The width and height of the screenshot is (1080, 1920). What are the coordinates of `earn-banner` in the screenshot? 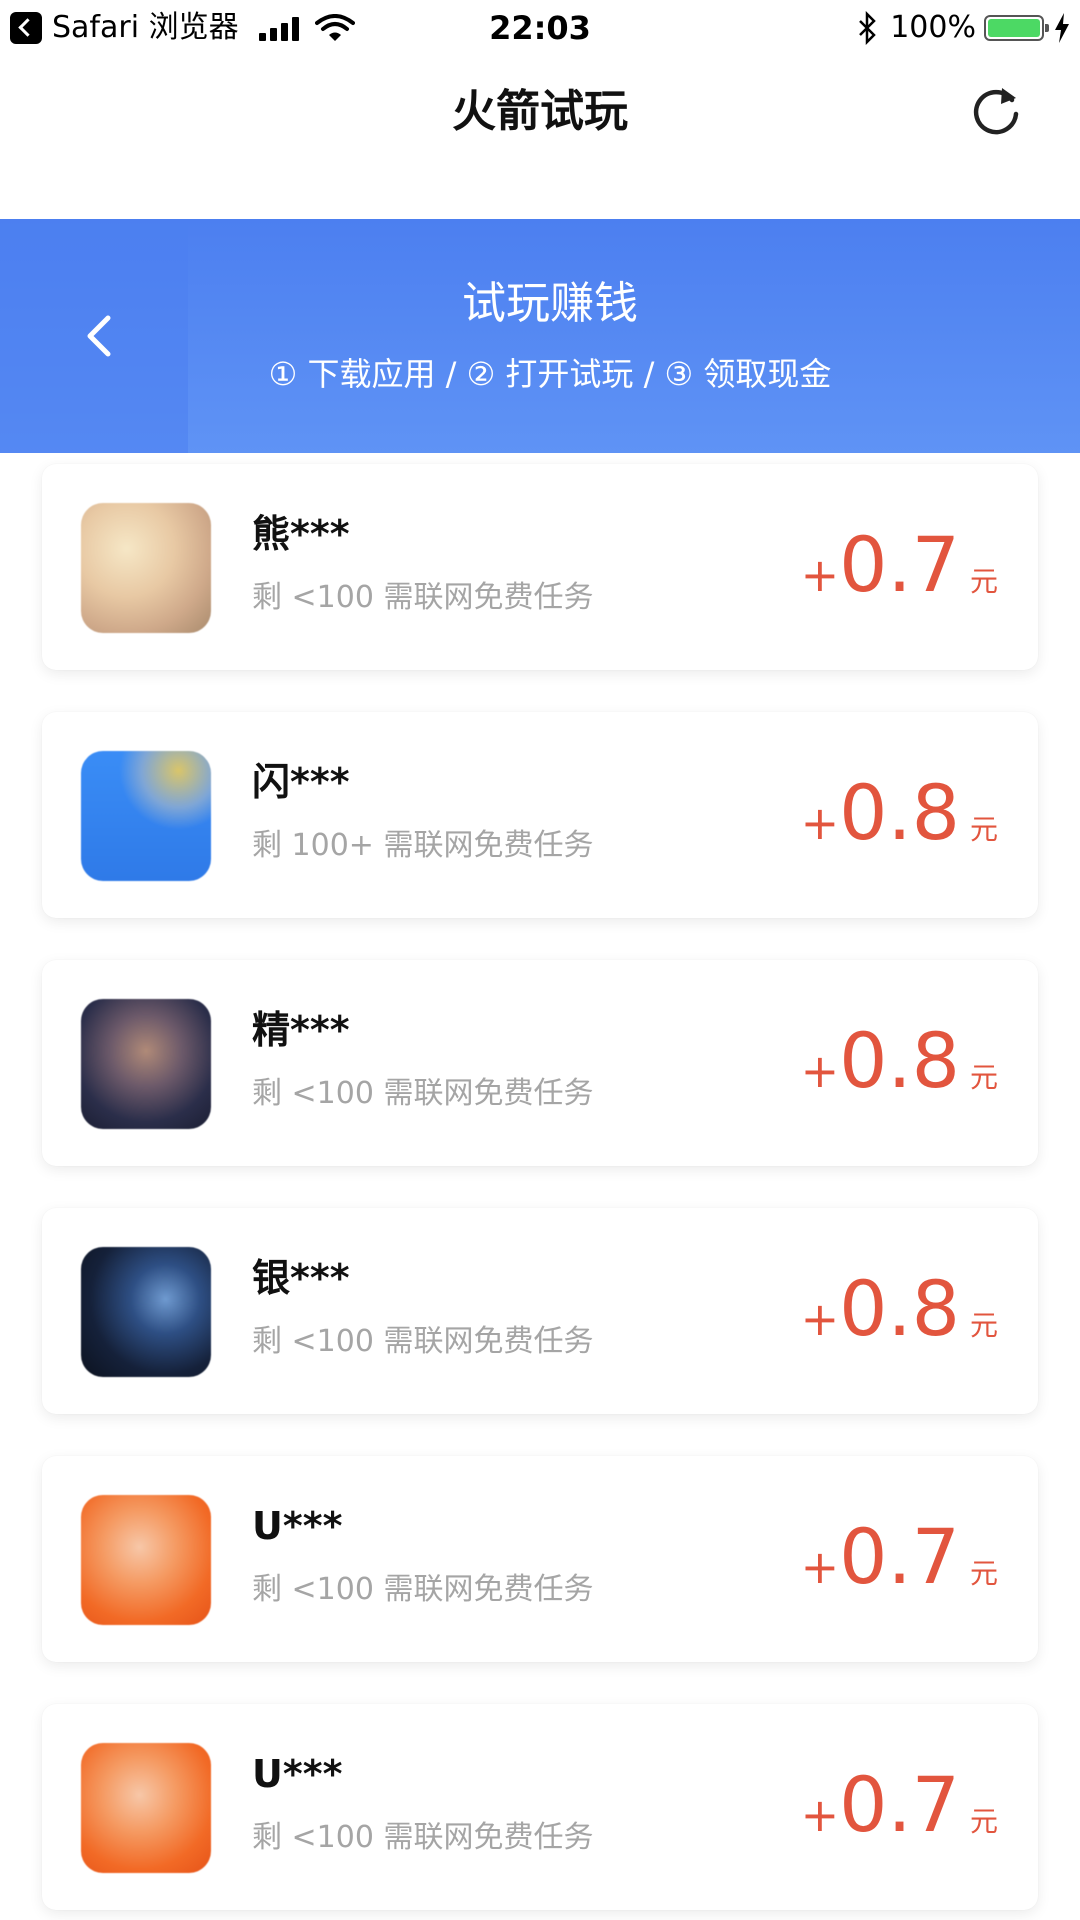 It's located at (540, 336).